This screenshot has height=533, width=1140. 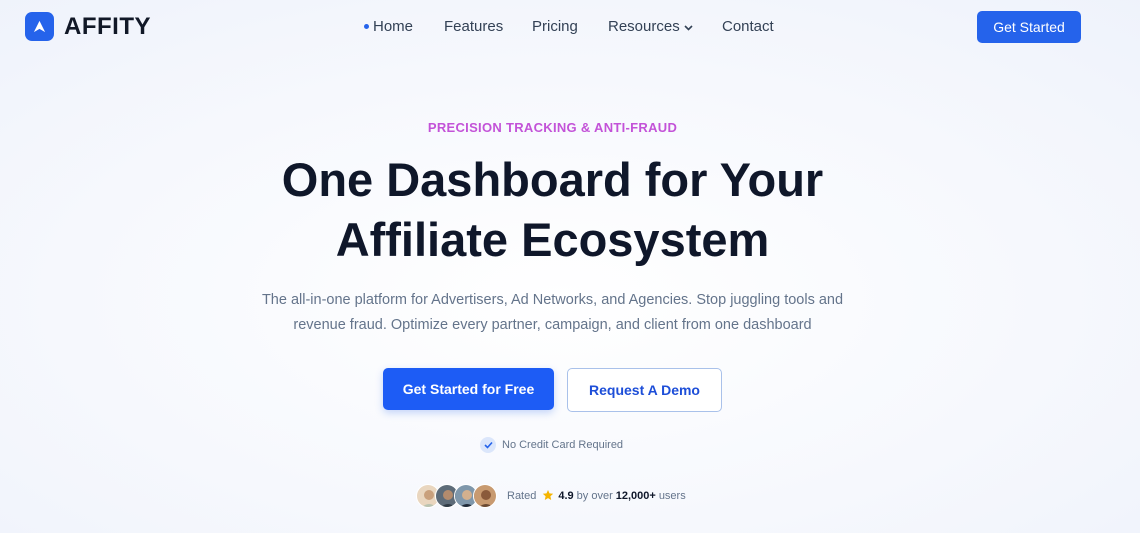 What do you see at coordinates (1029, 27) in the screenshot?
I see `header-get-started-button: Get Started` at bounding box center [1029, 27].